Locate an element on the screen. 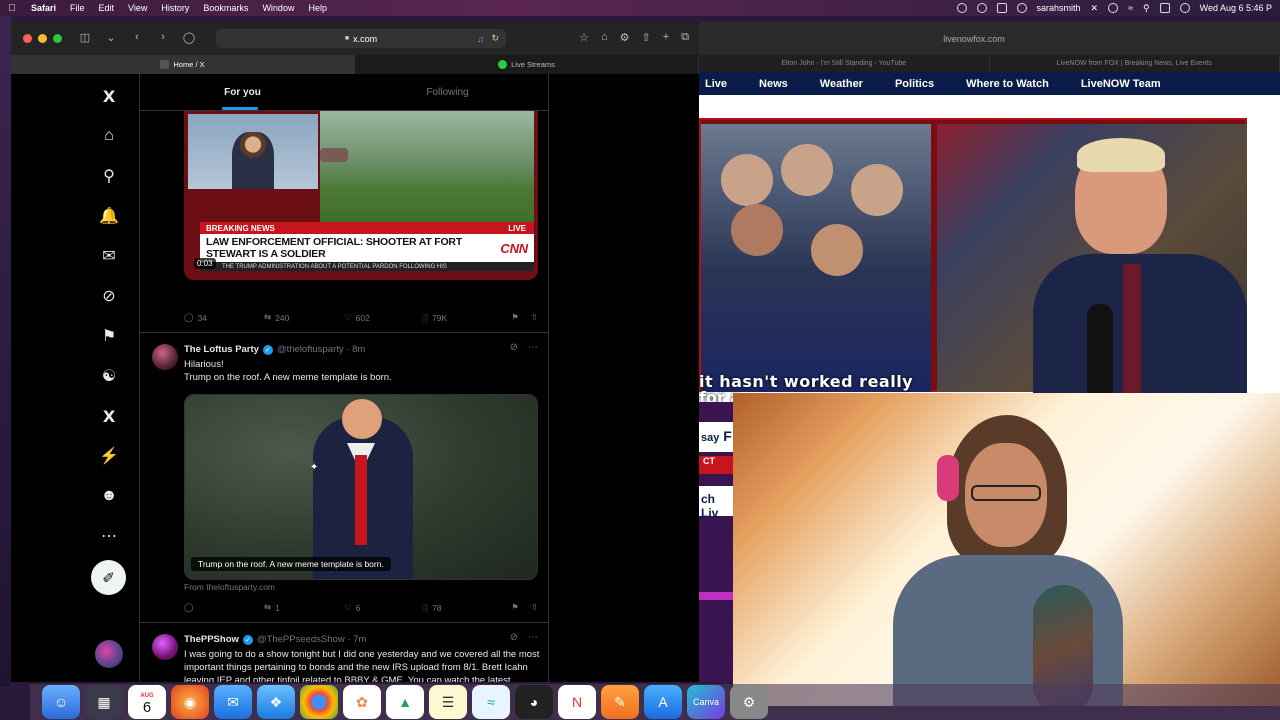 The width and height of the screenshot is (1280, 720). mail-icon: ✉ is located at coordinates (233, 702).